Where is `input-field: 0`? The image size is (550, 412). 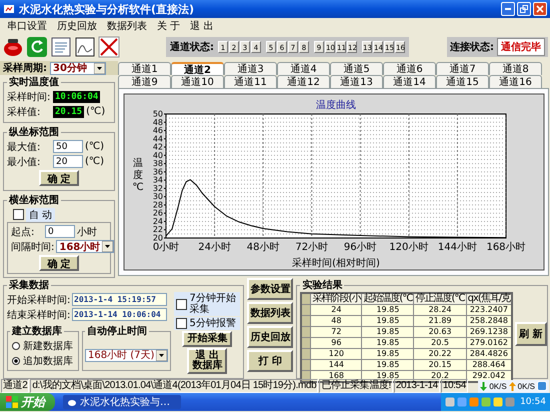
input-field: 0 is located at coordinates (60, 231).